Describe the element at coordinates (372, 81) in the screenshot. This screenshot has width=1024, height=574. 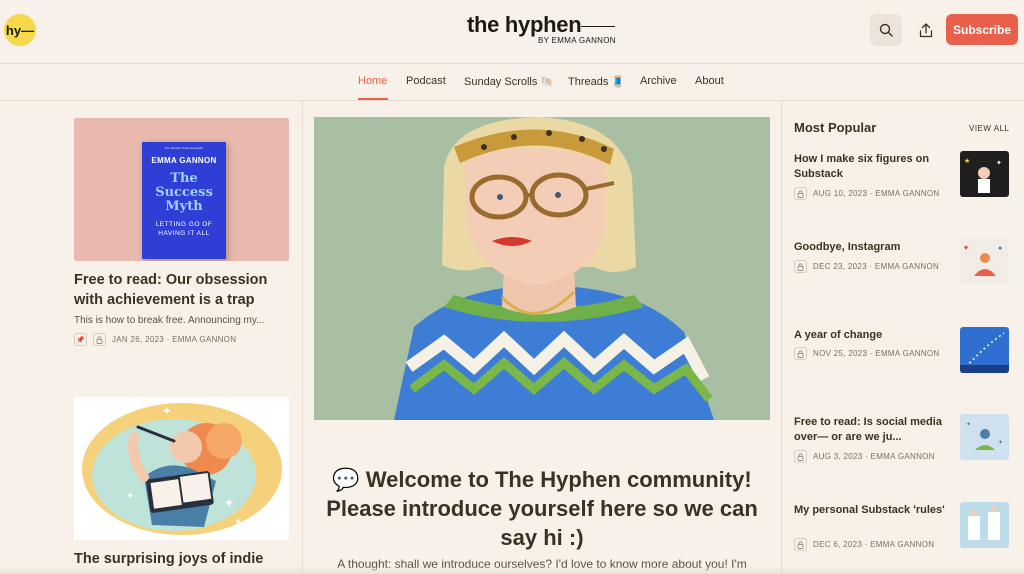
I see `nav-item-home: Home` at that location.